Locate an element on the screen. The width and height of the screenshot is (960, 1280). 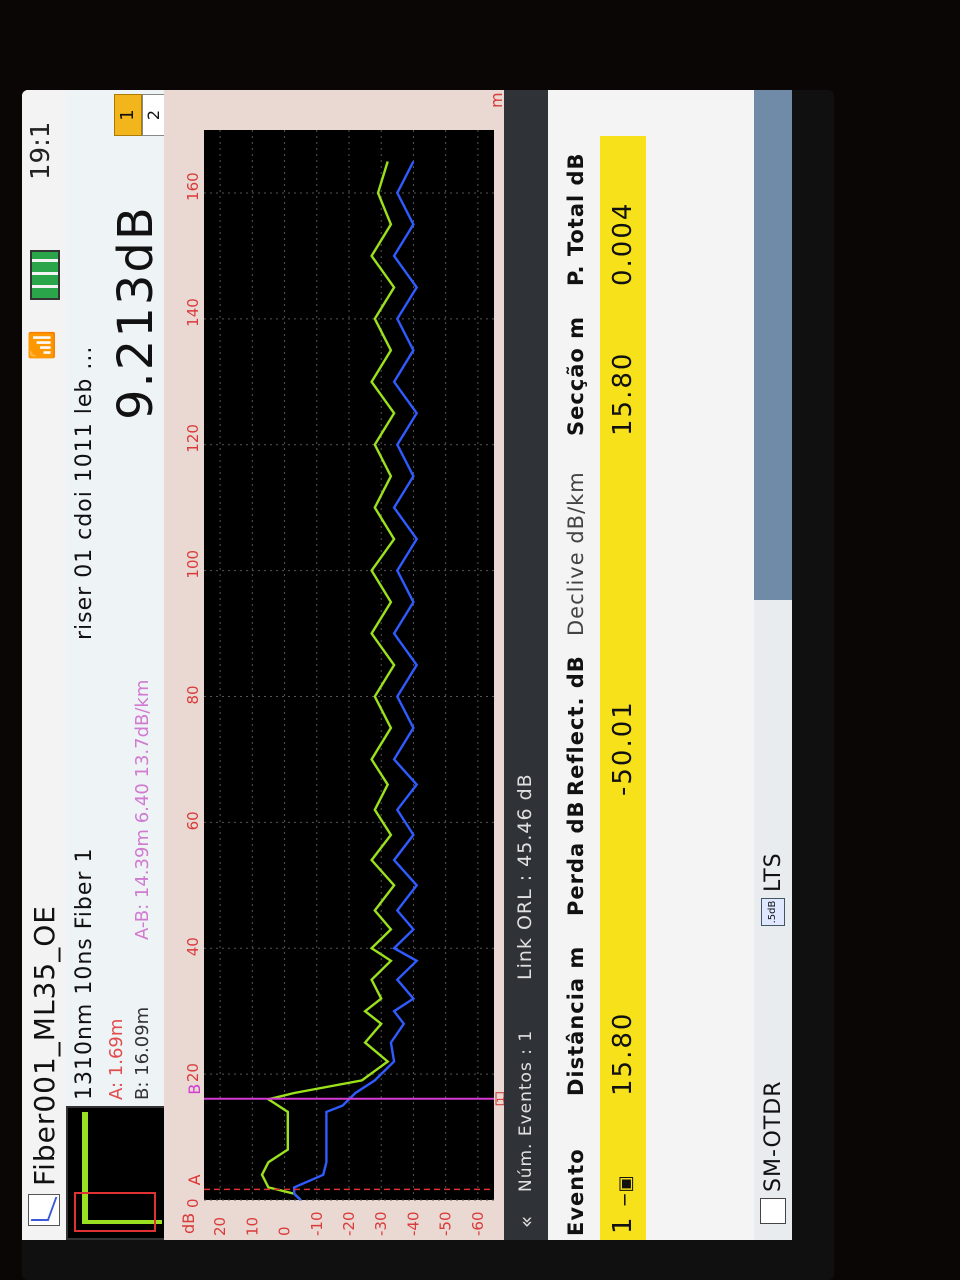
cursor-a-readout: A: 1.69m is located at coordinates (116, 1059).